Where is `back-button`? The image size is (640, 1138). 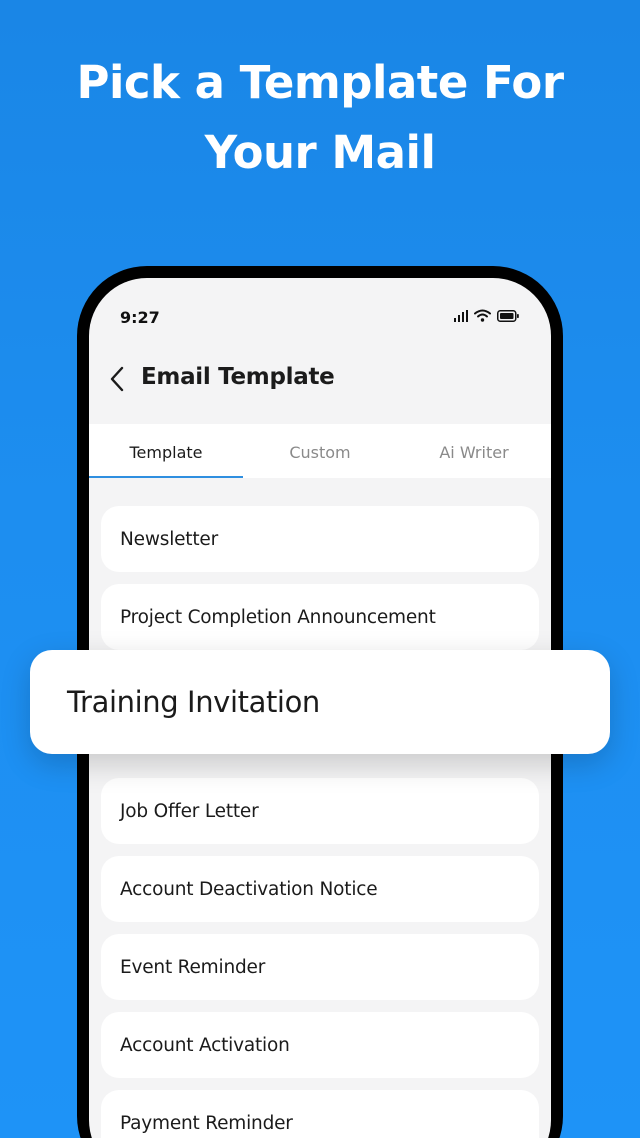
back-button is located at coordinates (117, 379).